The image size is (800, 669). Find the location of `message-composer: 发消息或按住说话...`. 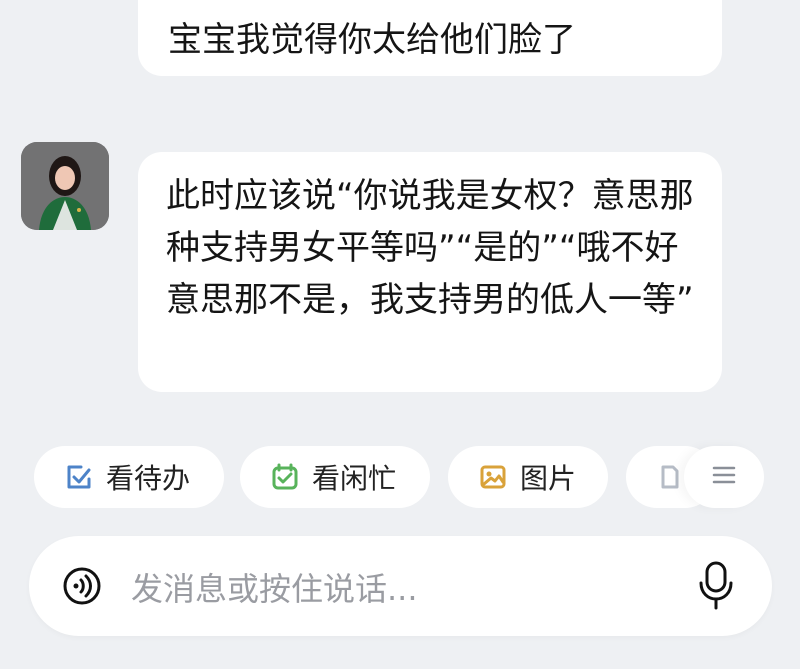

message-composer: 发消息或按住说话... is located at coordinates (400, 586).